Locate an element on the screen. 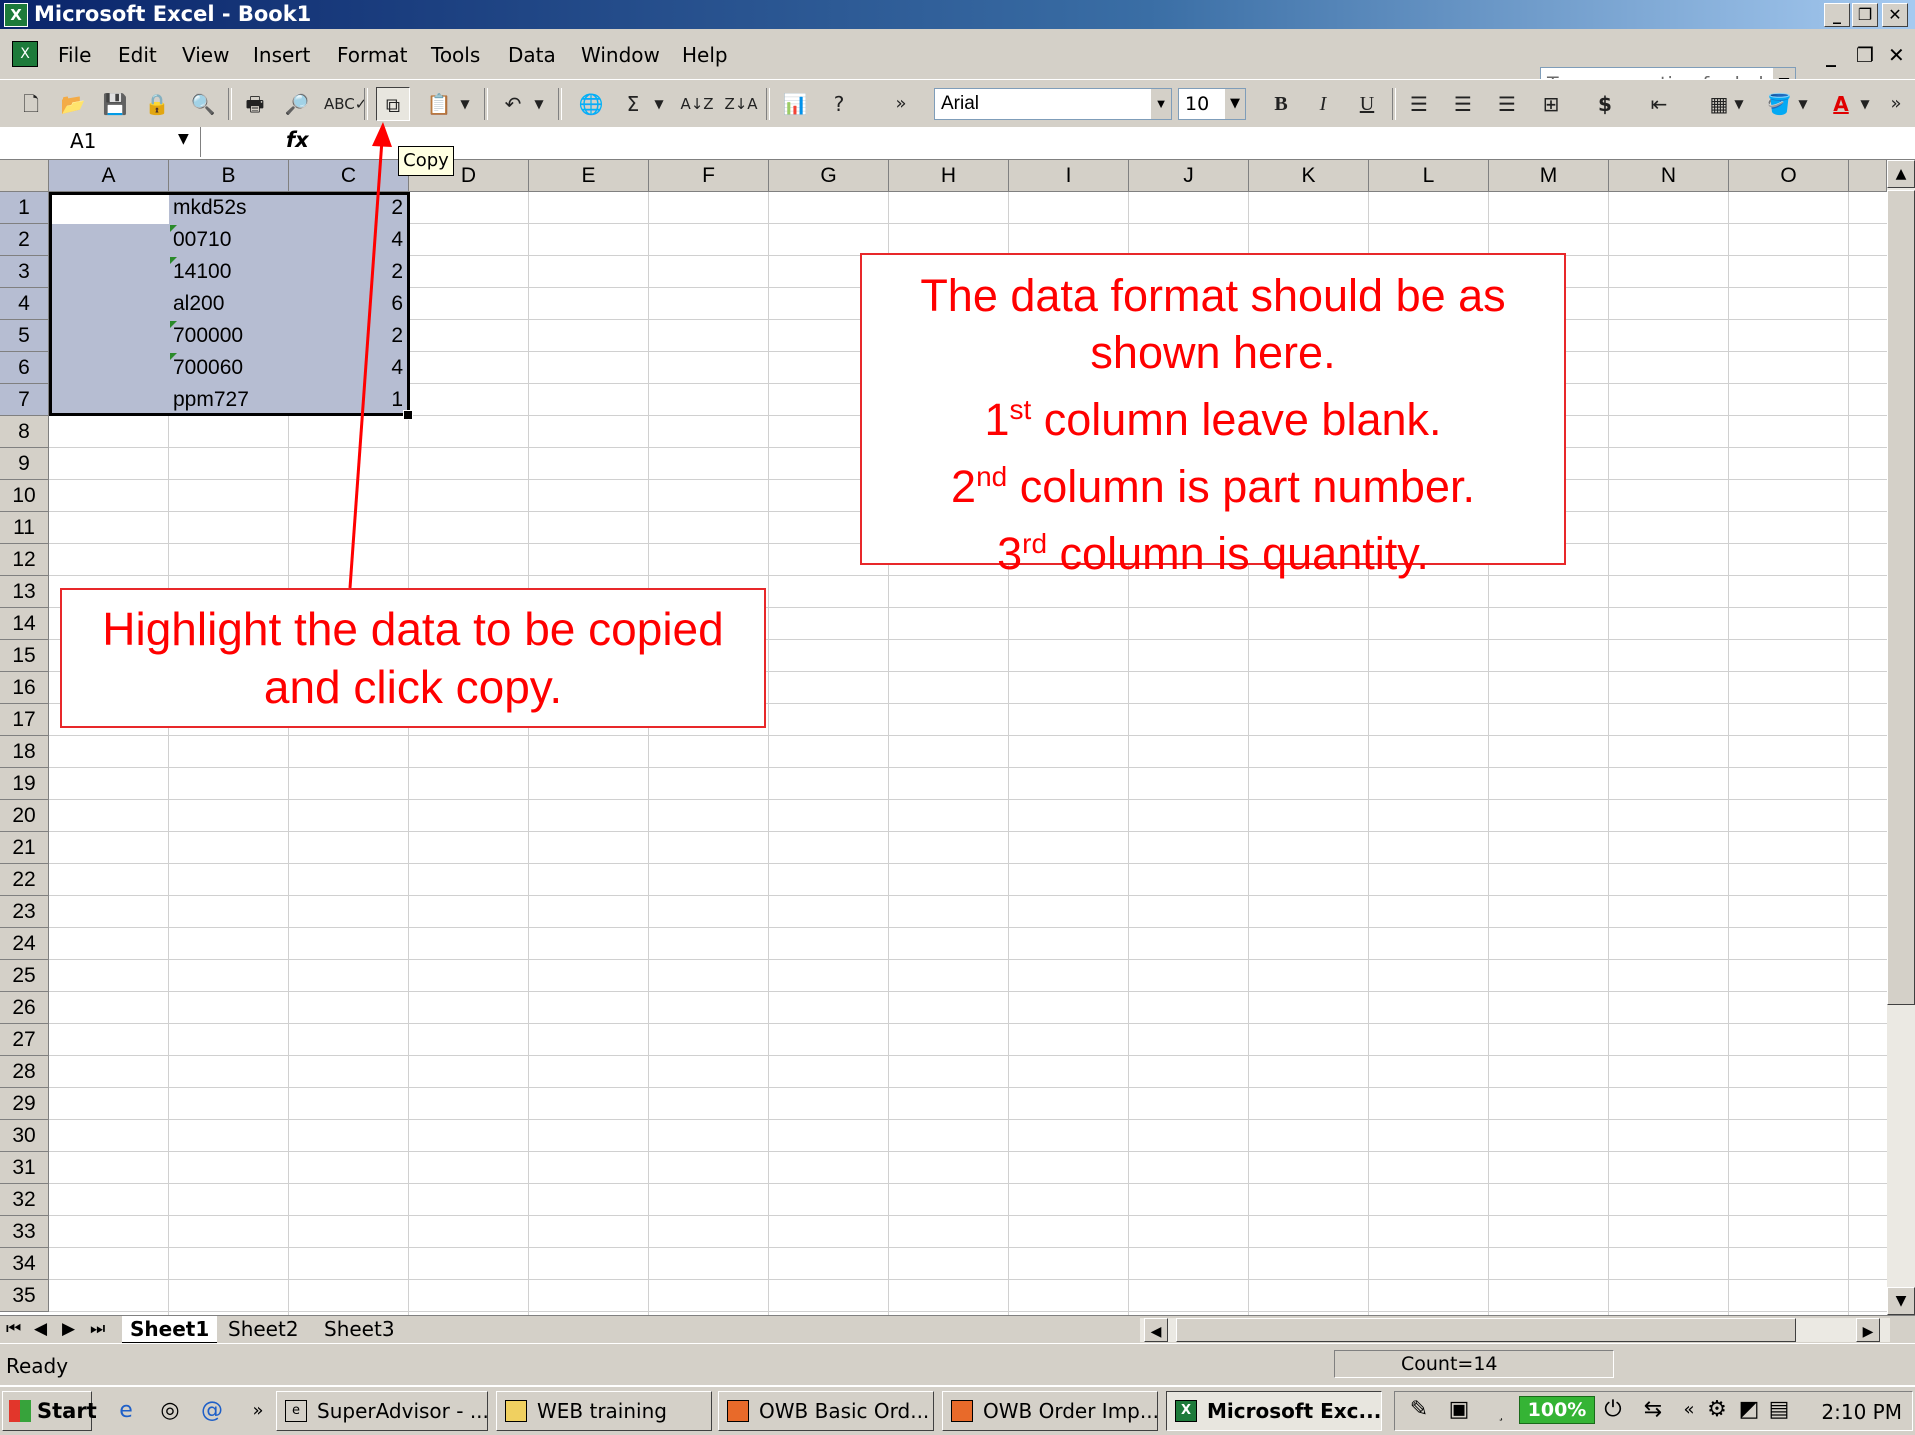  sheet-tabs-bar: ⏮ ◀ ▶ ⏭ Sheet1 Sheet2 Sheet3 ◀ ▶ is located at coordinates (957, 1329).